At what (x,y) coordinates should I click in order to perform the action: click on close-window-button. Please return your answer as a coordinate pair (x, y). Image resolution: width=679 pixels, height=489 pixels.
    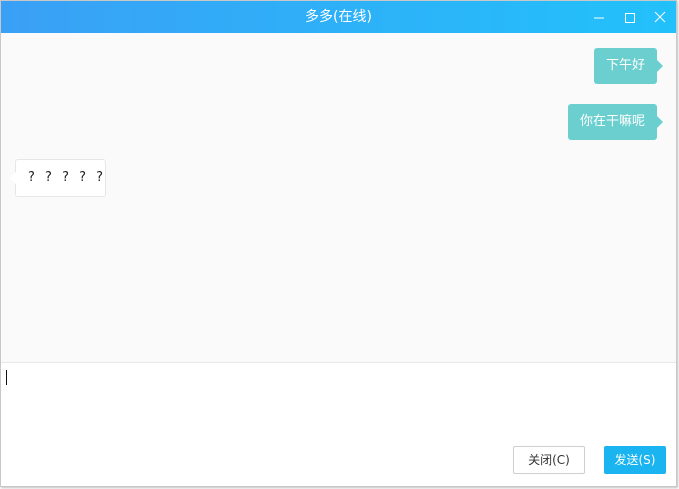
    Looking at the image, I should click on (660, 17).